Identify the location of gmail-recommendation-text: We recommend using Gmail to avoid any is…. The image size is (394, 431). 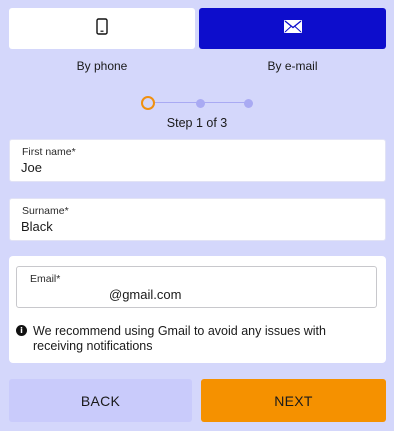
(179, 338).